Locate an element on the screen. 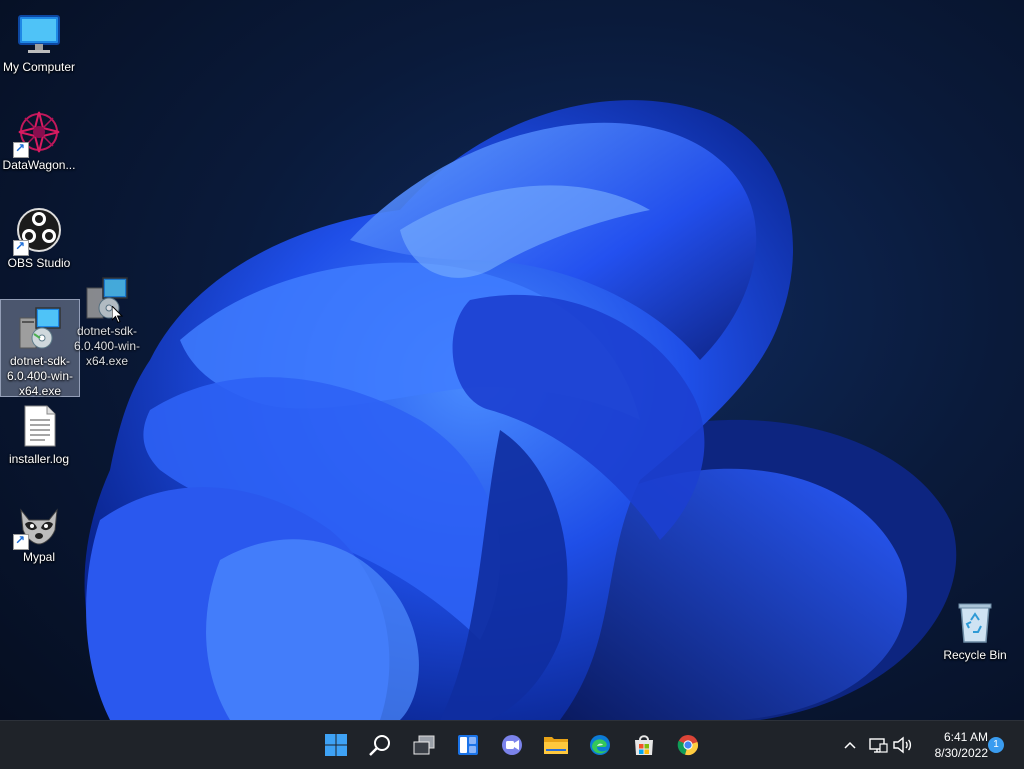 The width and height of the screenshot is (1024, 769). desktop-icon-installer-log: installer.log is located at coordinates (39, 432).